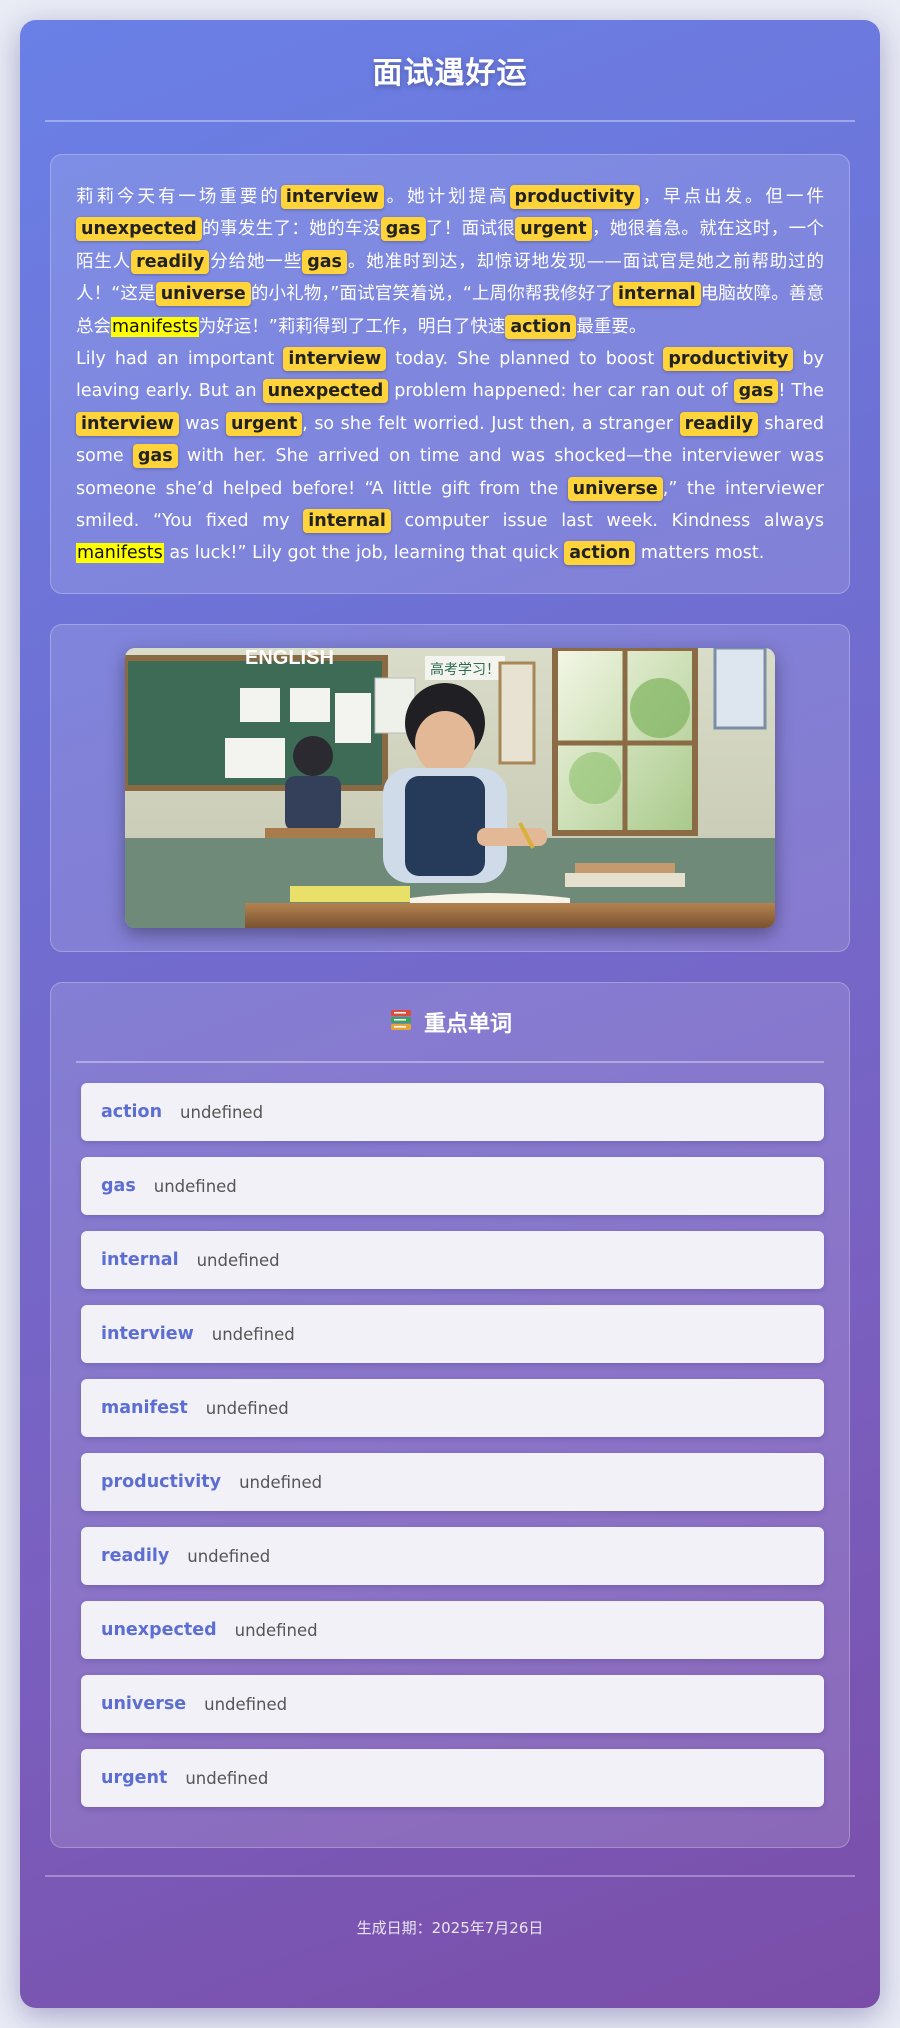 The height and width of the screenshot is (2028, 900). What do you see at coordinates (352, 326) in the screenshot?
I see `story-segment: 为好运！”莉莉得到了工作，明白了快速` at bounding box center [352, 326].